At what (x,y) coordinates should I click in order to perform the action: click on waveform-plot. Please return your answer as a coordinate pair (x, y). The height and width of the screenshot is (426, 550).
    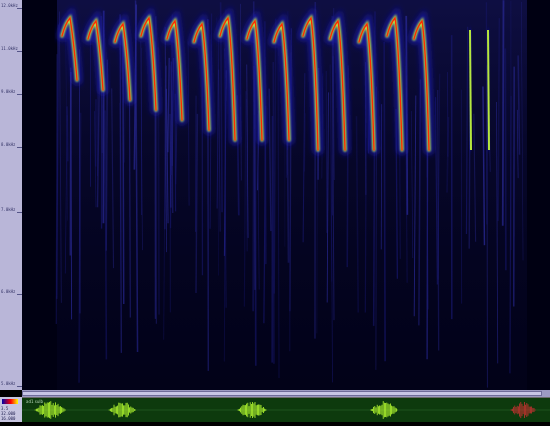
    Looking at the image, I should click on (286, 410).